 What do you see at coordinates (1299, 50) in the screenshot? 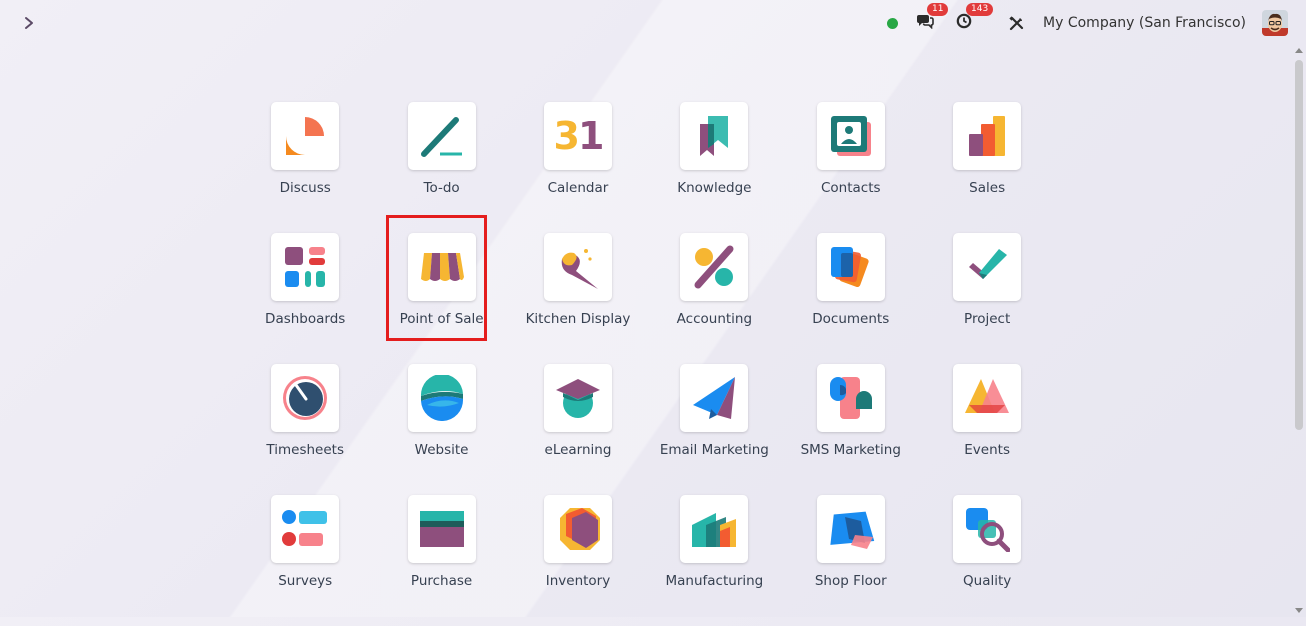
I see `scroll-up-arrow-icon` at bounding box center [1299, 50].